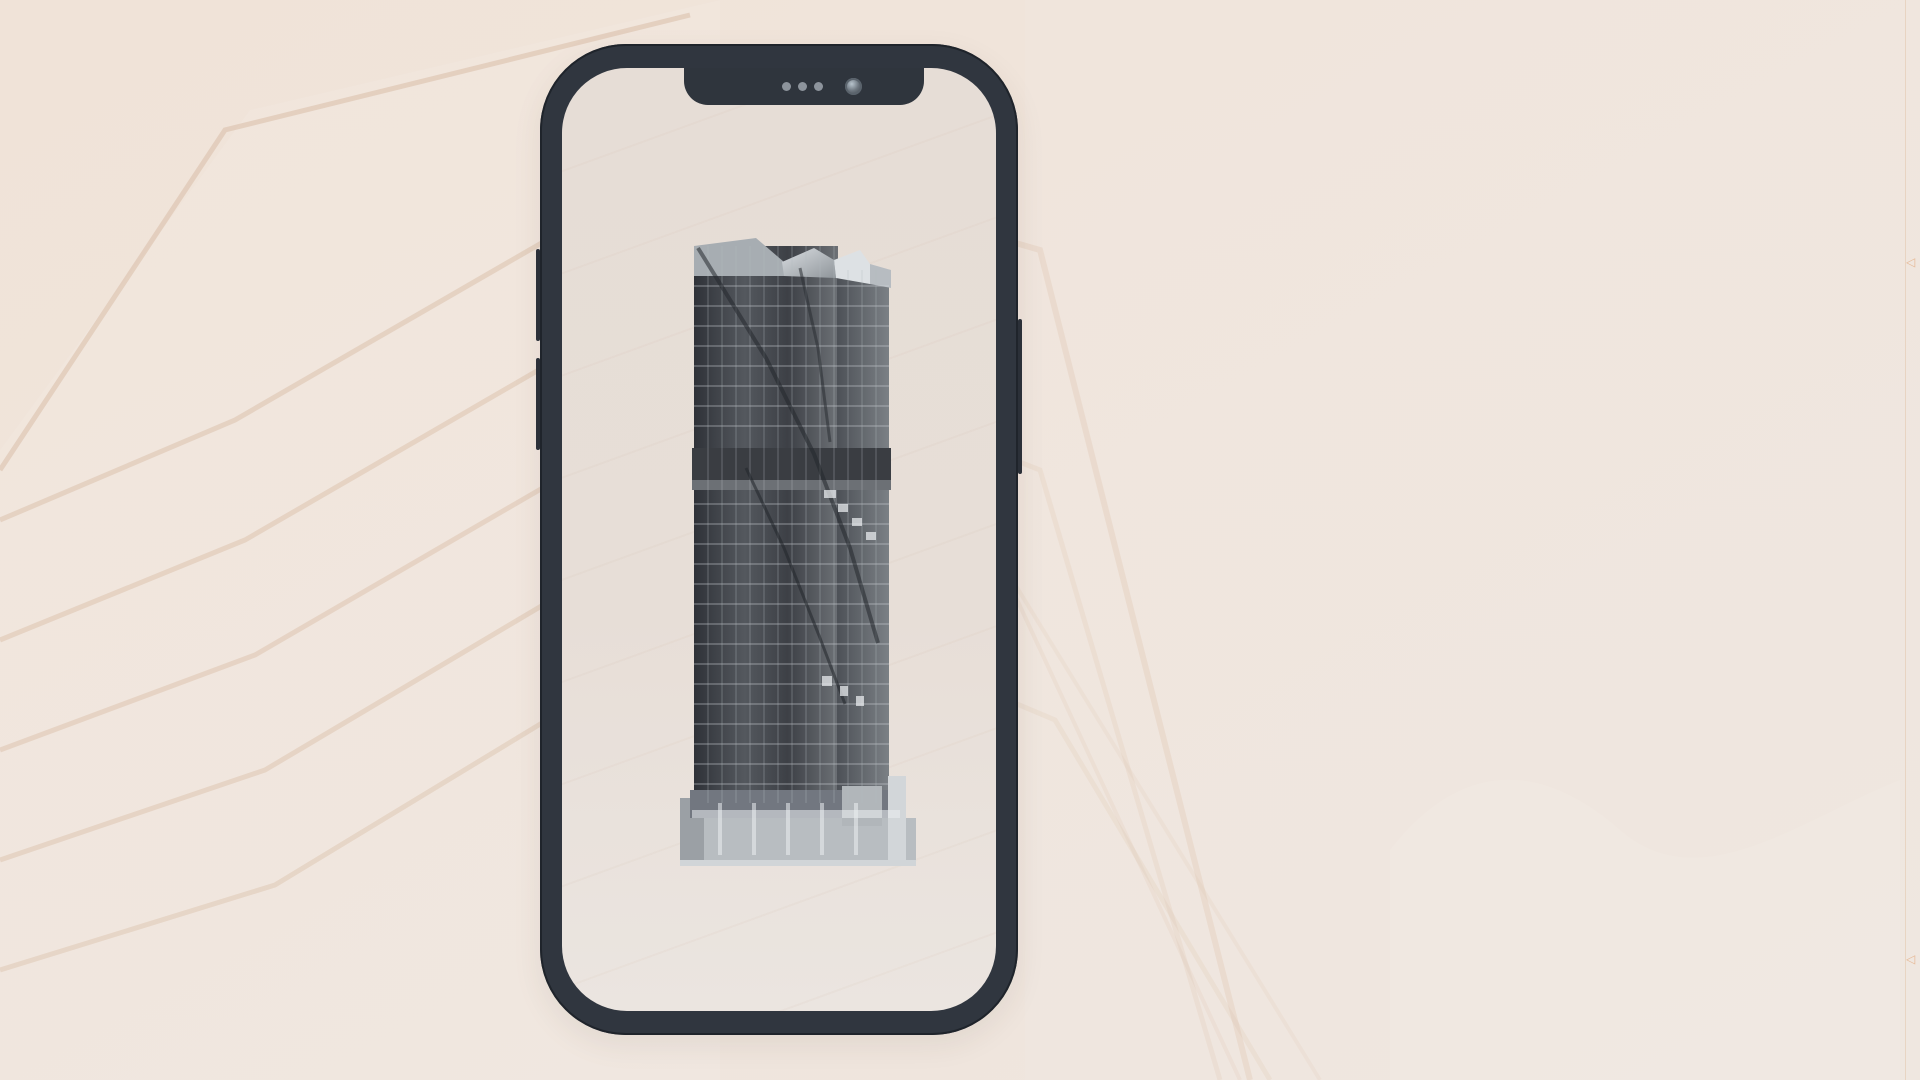  I want to click on building-model-viewer, so click(796, 548).